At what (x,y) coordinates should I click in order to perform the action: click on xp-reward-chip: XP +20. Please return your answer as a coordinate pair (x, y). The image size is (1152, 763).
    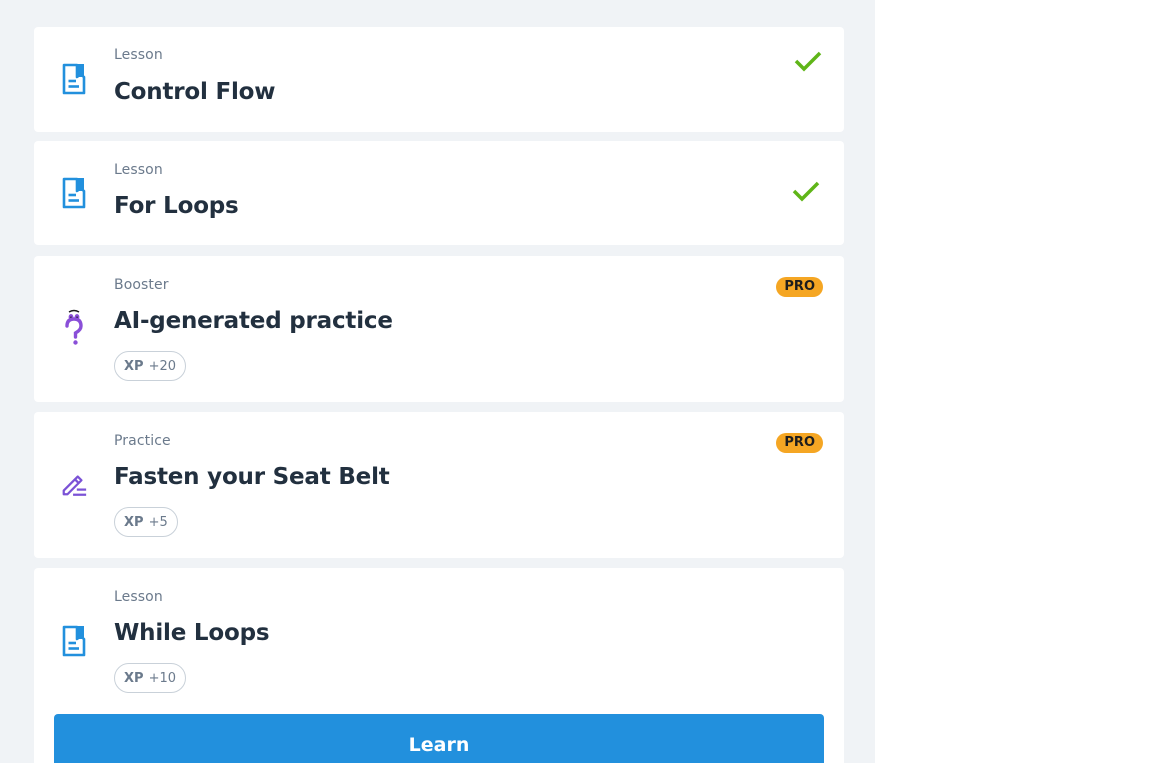
    Looking at the image, I should click on (150, 366).